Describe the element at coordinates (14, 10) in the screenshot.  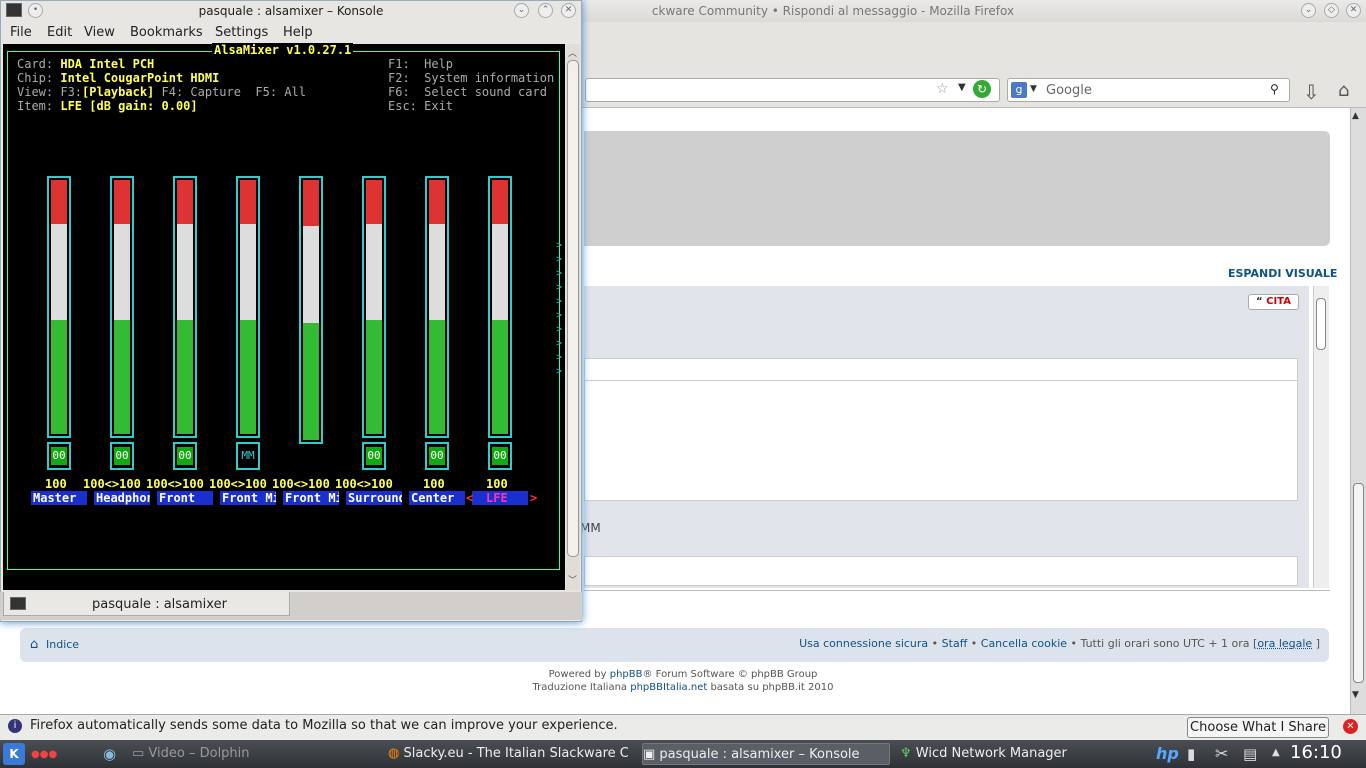
I see `terminal-icon` at that location.